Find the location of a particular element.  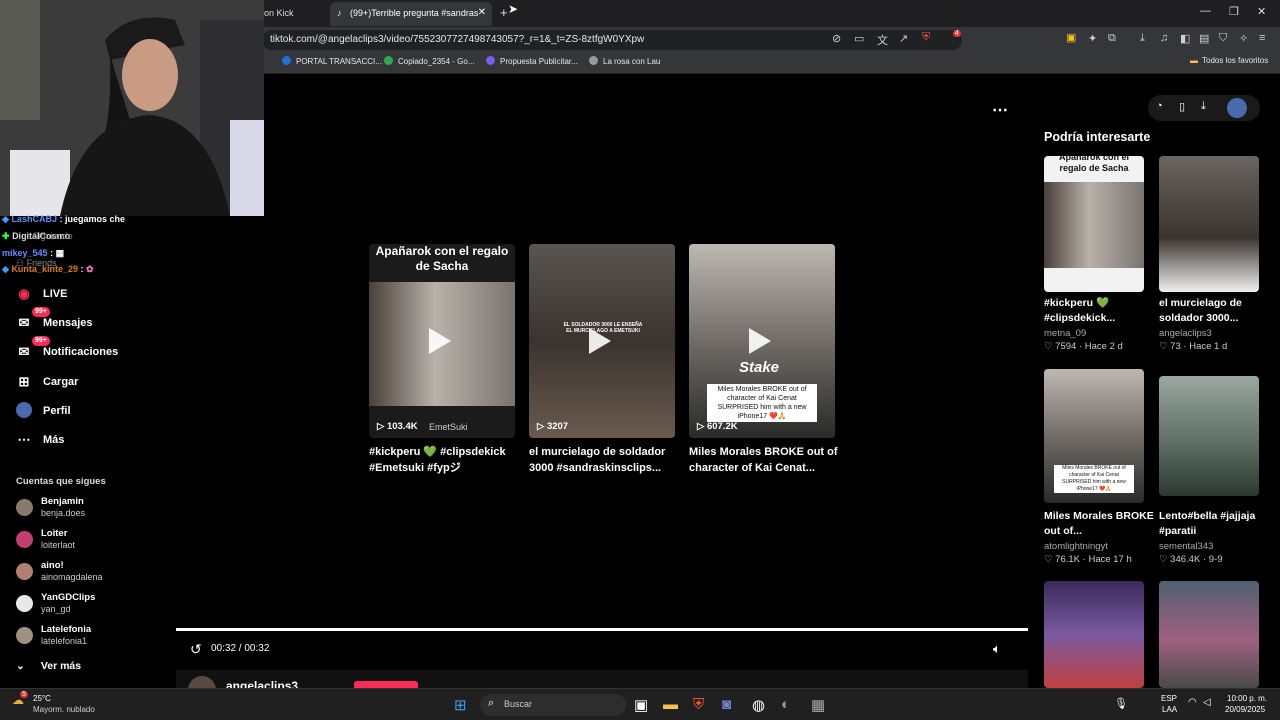

post-time: Hace 1 d is located at coordinates (1208, 346).